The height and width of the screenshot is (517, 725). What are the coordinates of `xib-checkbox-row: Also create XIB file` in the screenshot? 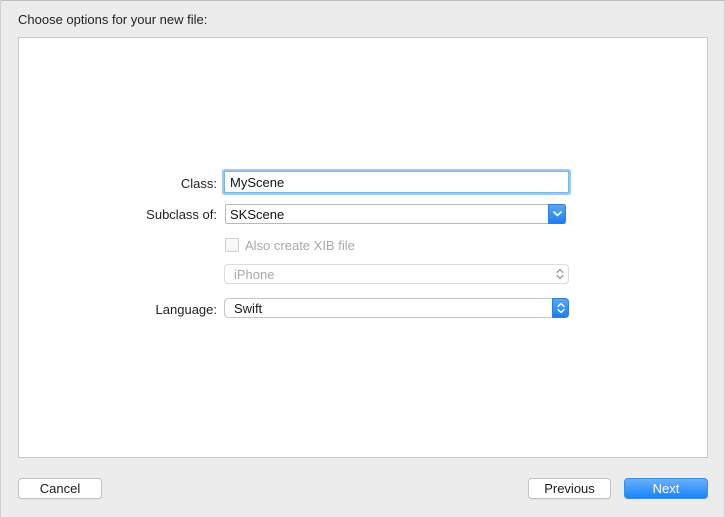 It's located at (290, 245).